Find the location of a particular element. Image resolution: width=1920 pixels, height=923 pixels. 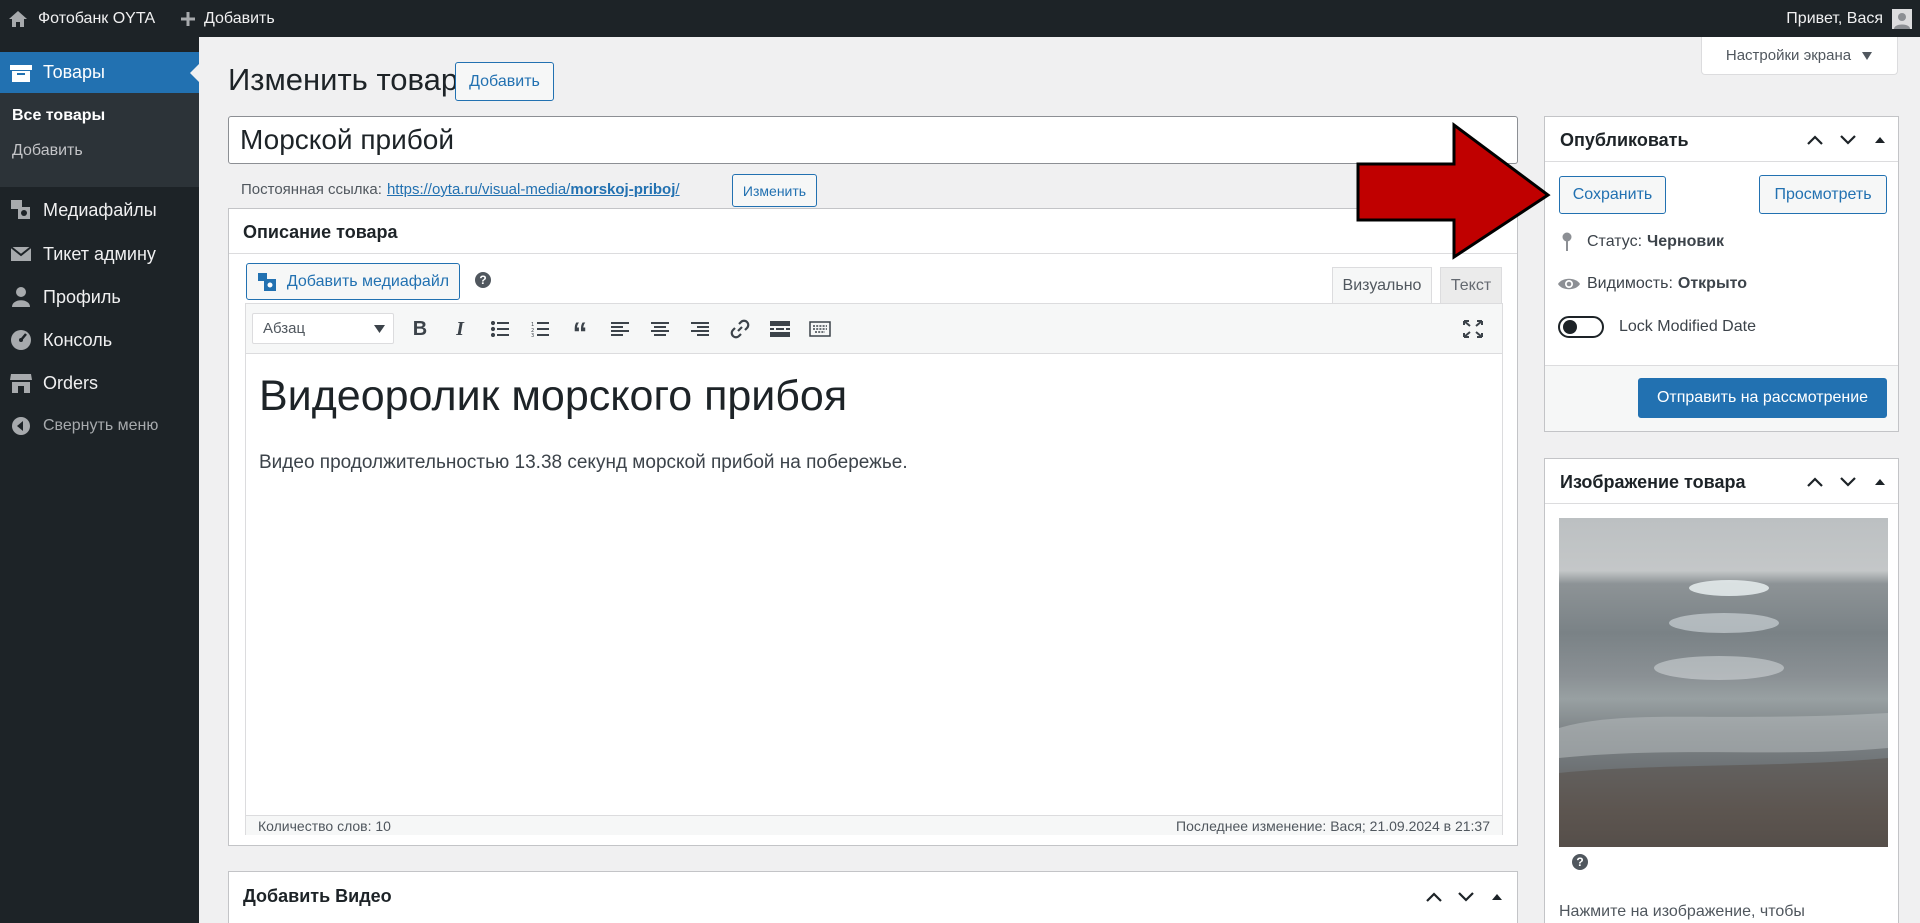

svg-text: 3 is located at coordinates (532, 335).